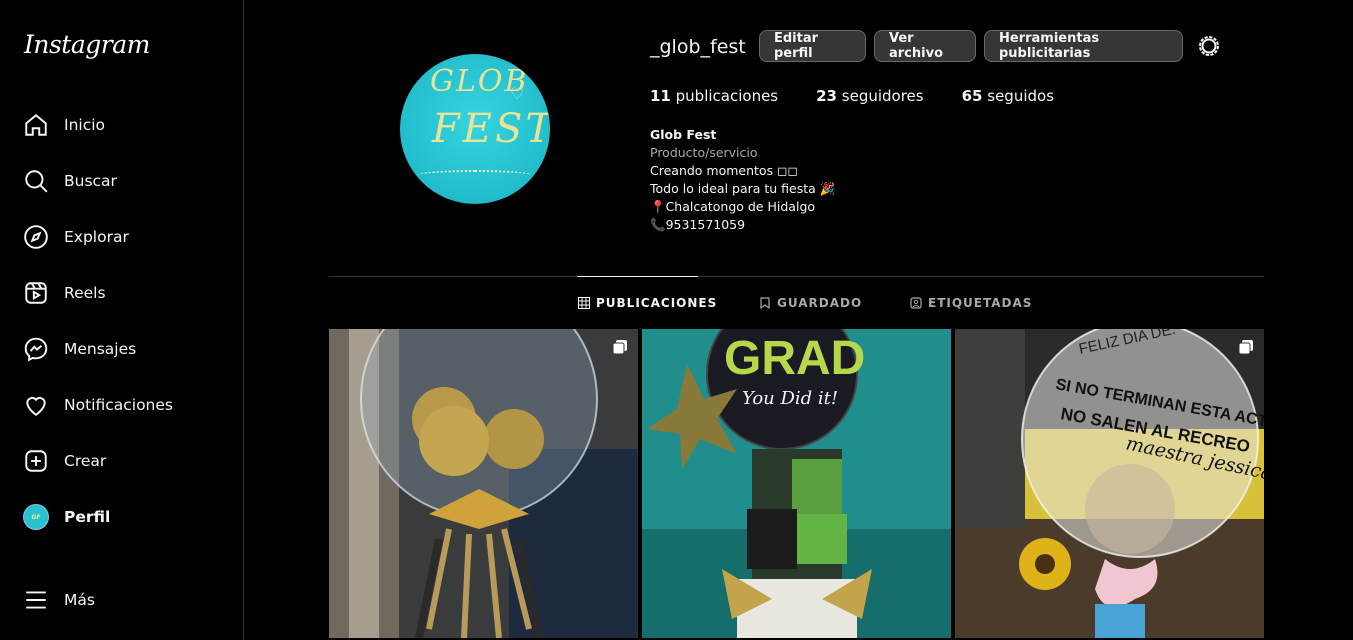 This screenshot has height=640, width=1353. I want to click on tabs-divider, so click(796, 276).